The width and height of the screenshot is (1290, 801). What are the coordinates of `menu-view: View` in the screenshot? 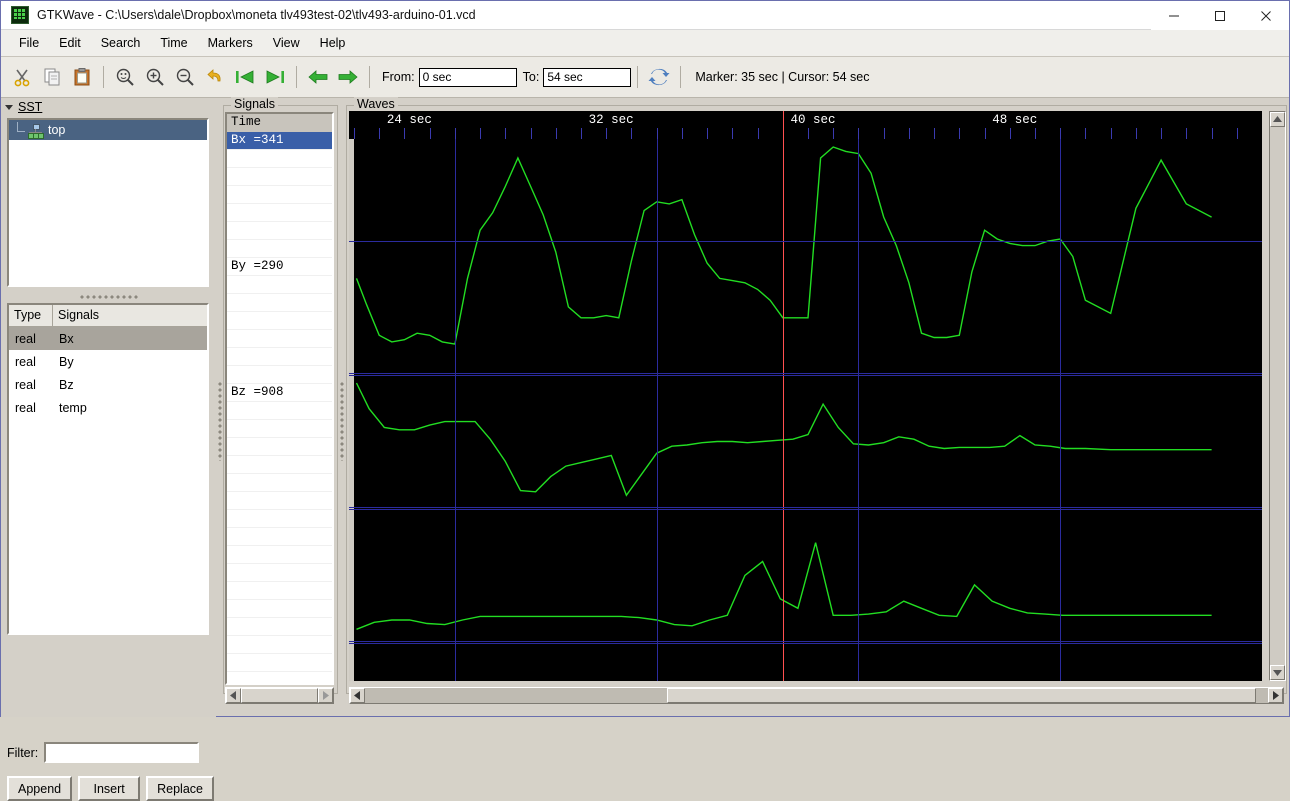 It's located at (286, 43).